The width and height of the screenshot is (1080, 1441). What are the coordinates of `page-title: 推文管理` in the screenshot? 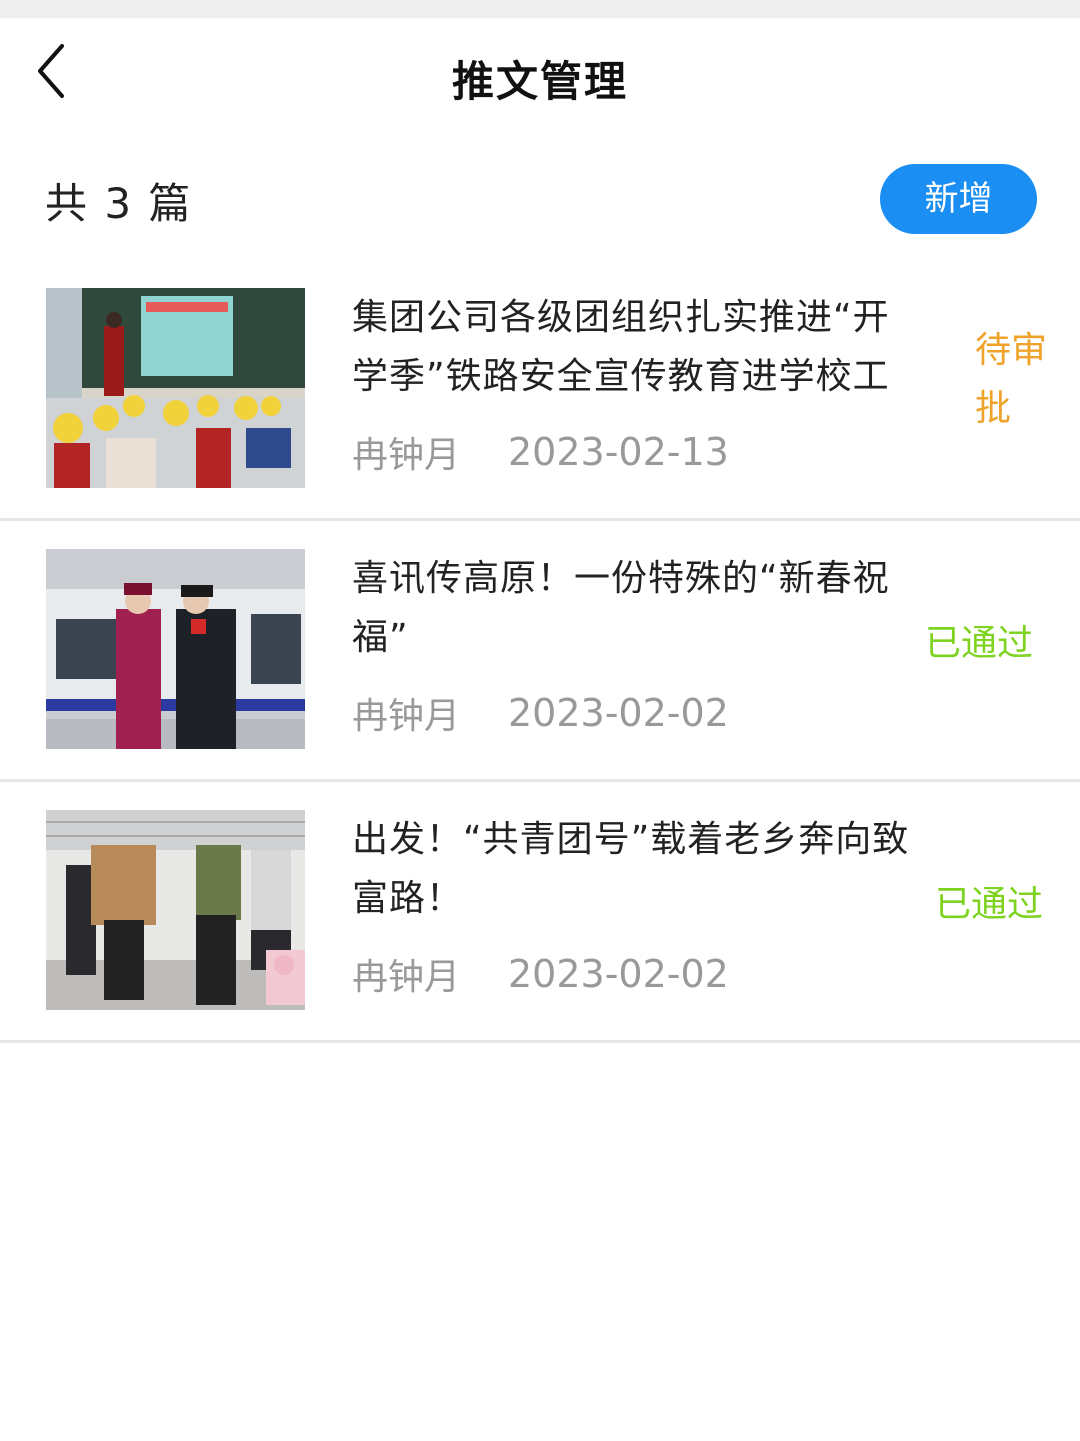 It's located at (539, 81).